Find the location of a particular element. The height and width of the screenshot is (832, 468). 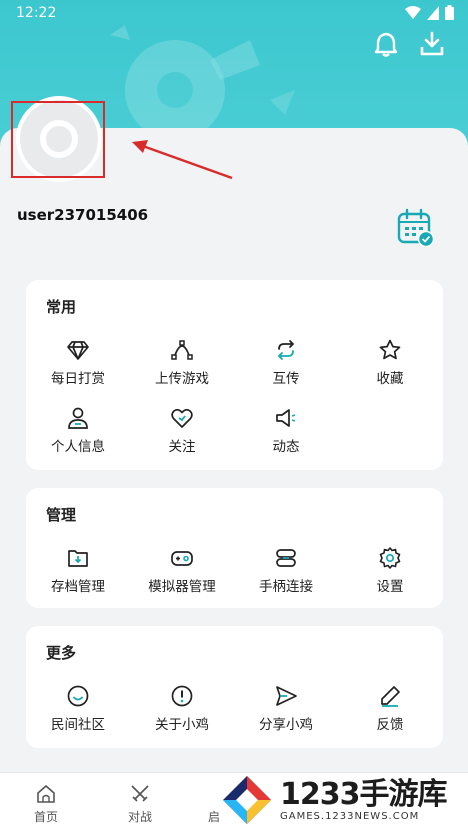

username: user237015406 is located at coordinates (83, 215).